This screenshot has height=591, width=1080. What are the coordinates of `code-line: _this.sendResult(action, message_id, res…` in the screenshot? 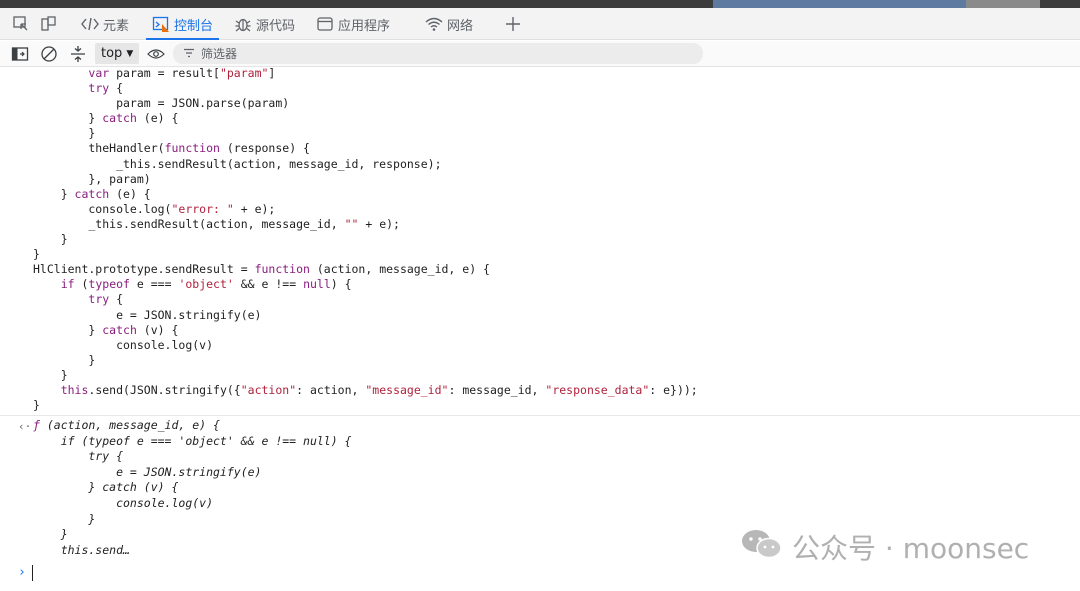 It's located at (237, 163).